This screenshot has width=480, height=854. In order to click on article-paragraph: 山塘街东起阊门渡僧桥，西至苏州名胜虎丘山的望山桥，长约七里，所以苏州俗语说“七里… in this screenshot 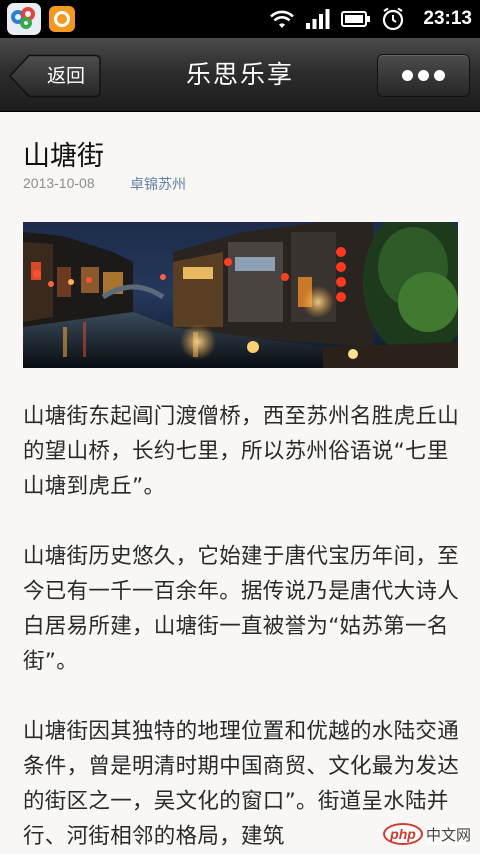, I will do `click(241, 451)`.